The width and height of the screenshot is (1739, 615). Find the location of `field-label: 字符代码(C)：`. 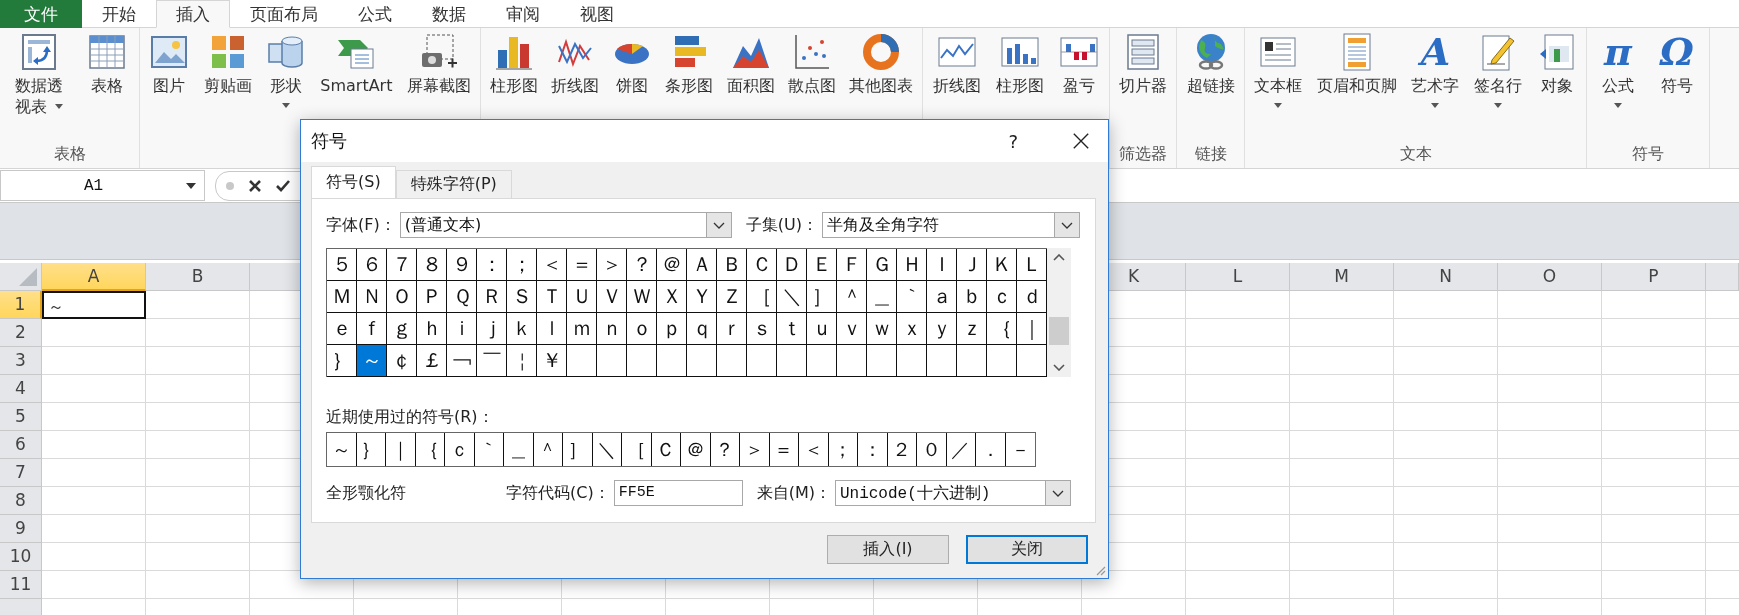

field-label: 字符代码(C)： is located at coordinates (558, 493).